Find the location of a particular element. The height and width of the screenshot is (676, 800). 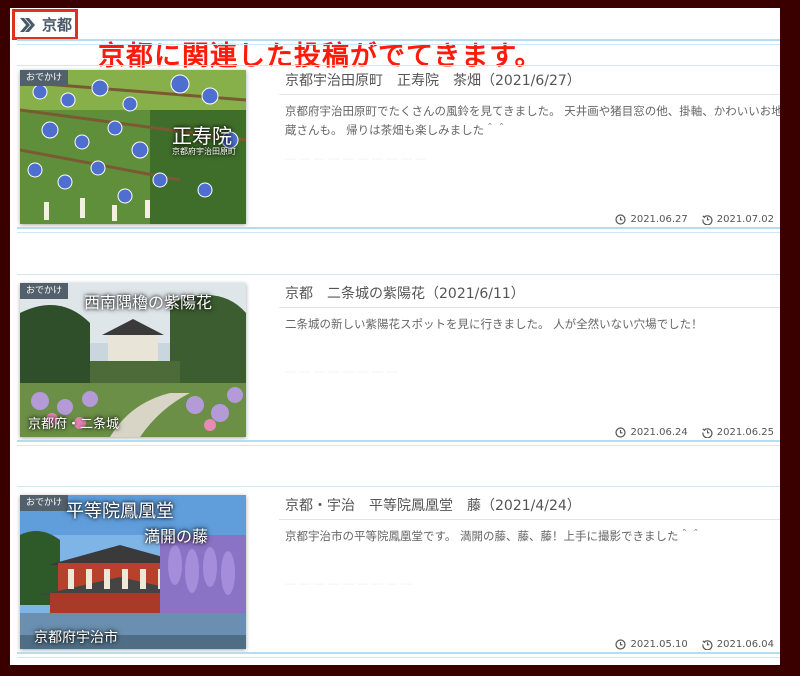

thumb-caption: 正寿院 is located at coordinates (202, 136).